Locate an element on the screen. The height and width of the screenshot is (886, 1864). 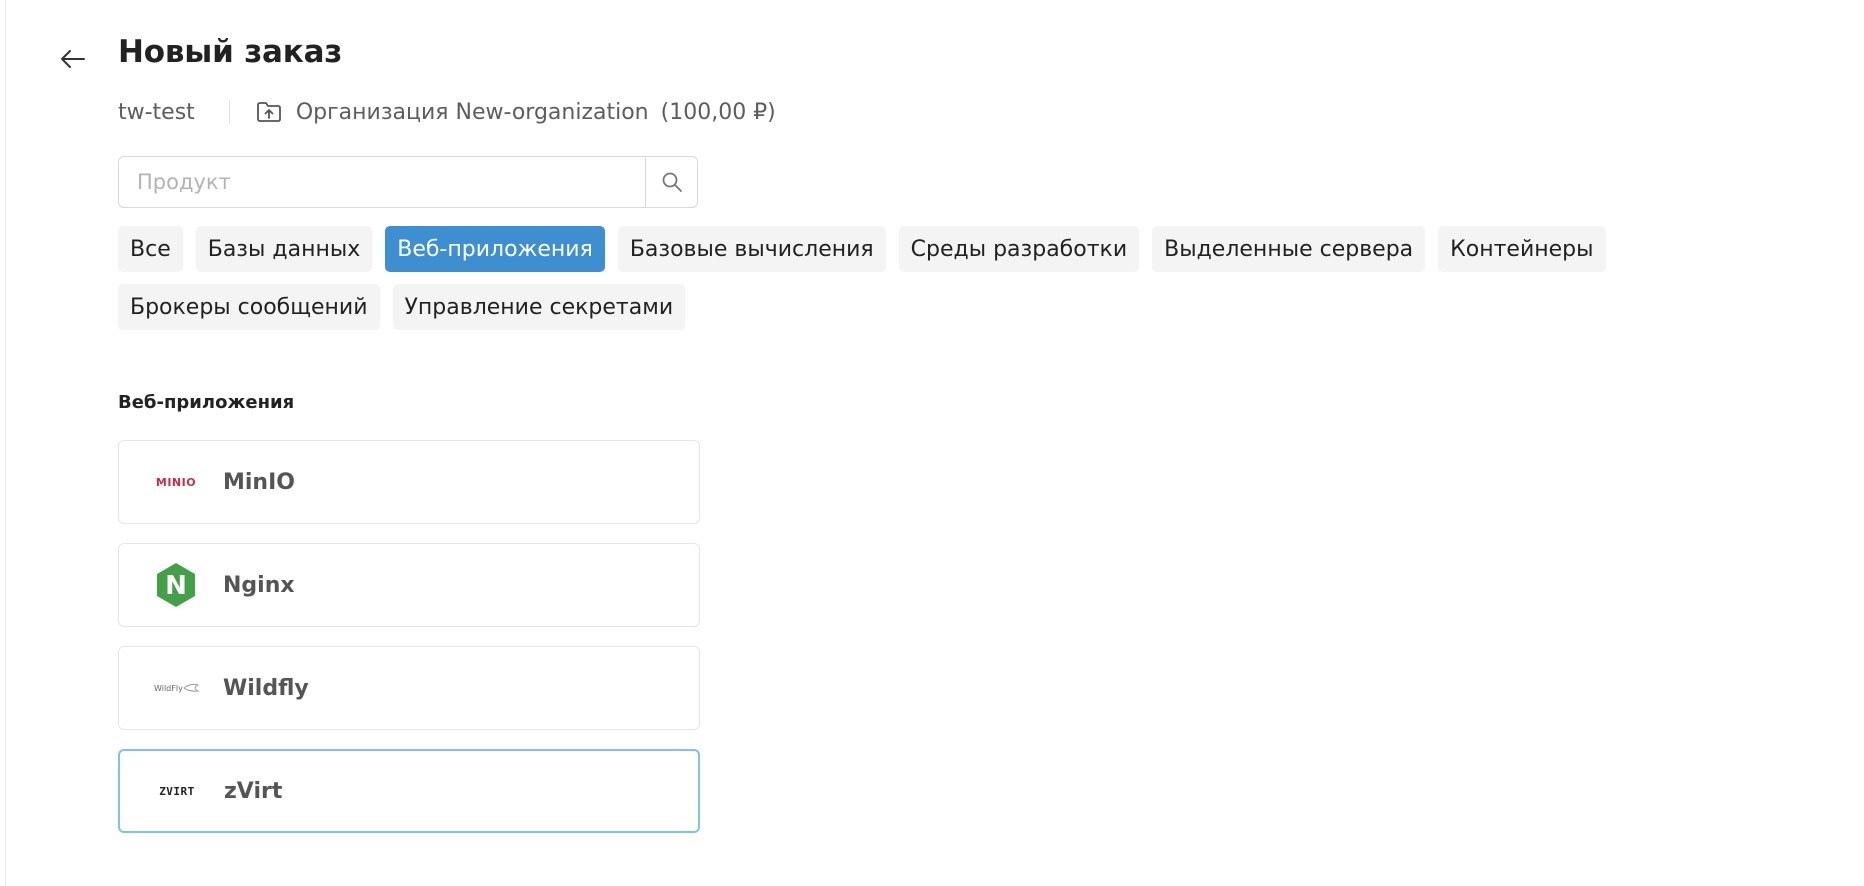
back-button is located at coordinates (73, 59).